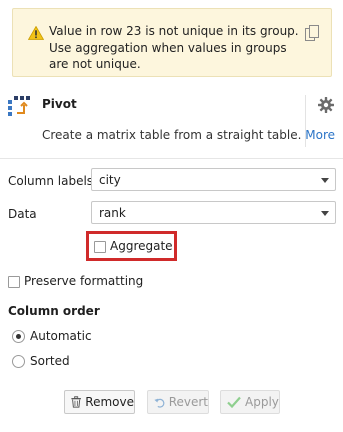  I want to click on aggregate-label: Aggregate, so click(141, 246).